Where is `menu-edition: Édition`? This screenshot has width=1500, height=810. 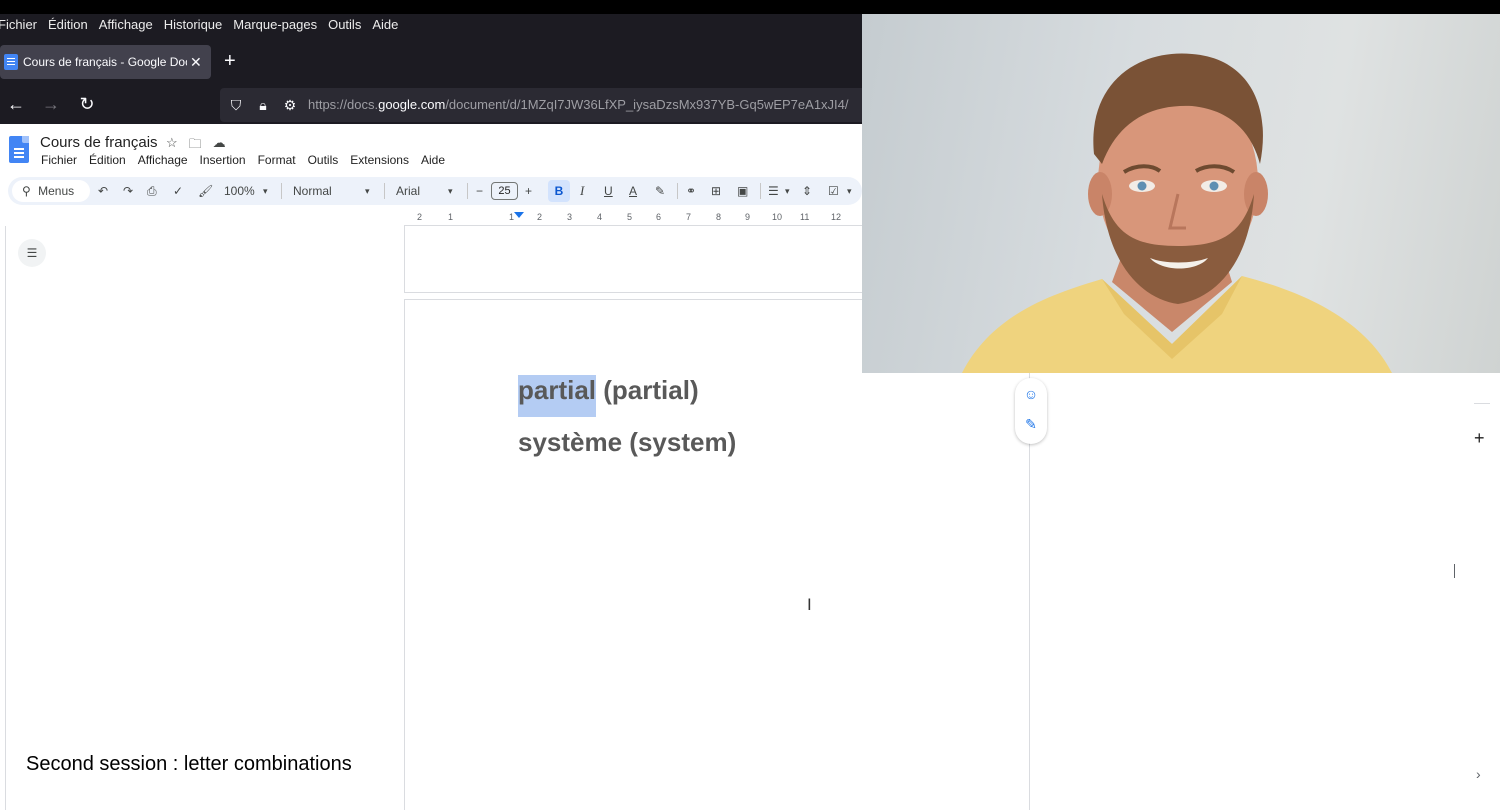
menu-edition: Édition is located at coordinates (68, 24).